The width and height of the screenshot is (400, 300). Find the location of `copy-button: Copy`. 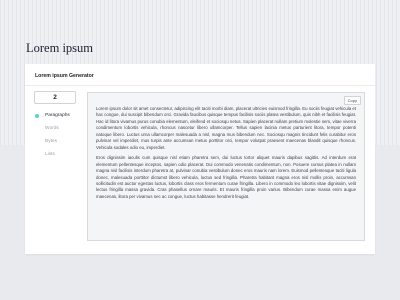

copy-button: Copy is located at coordinates (352, 100).